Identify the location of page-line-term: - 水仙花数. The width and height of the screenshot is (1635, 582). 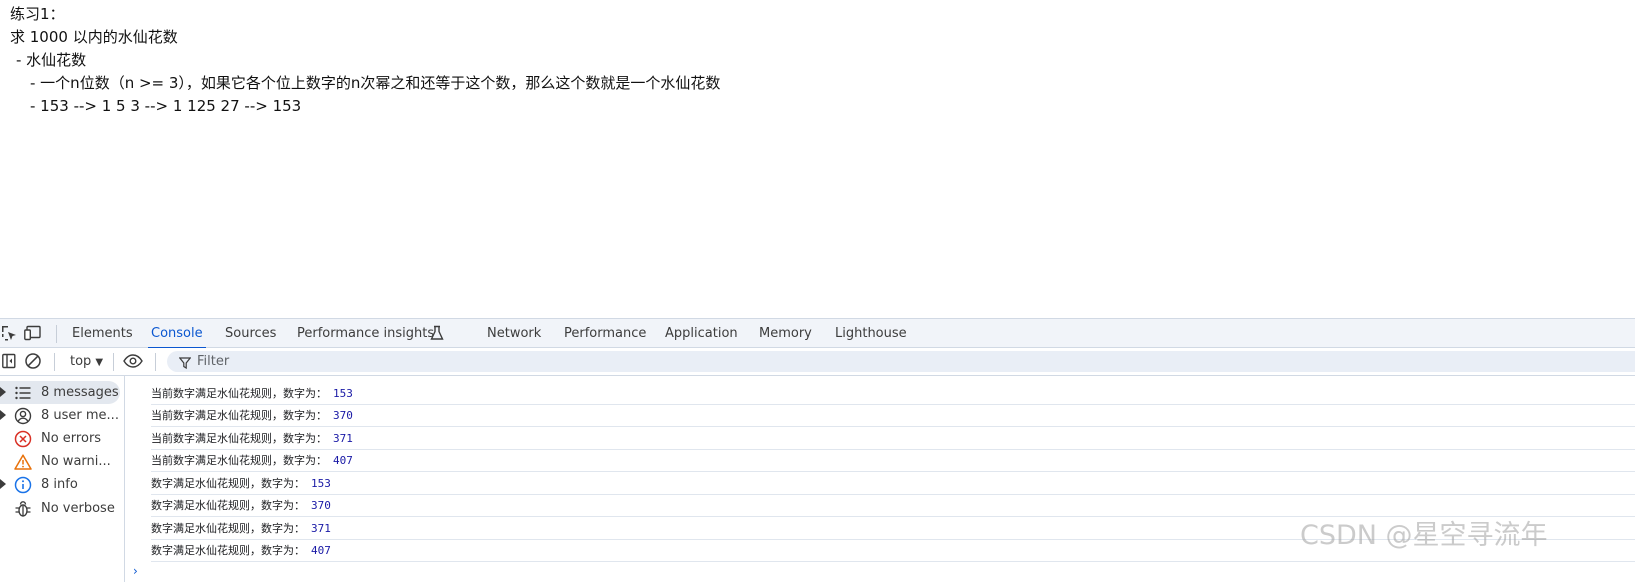
(51, 60).